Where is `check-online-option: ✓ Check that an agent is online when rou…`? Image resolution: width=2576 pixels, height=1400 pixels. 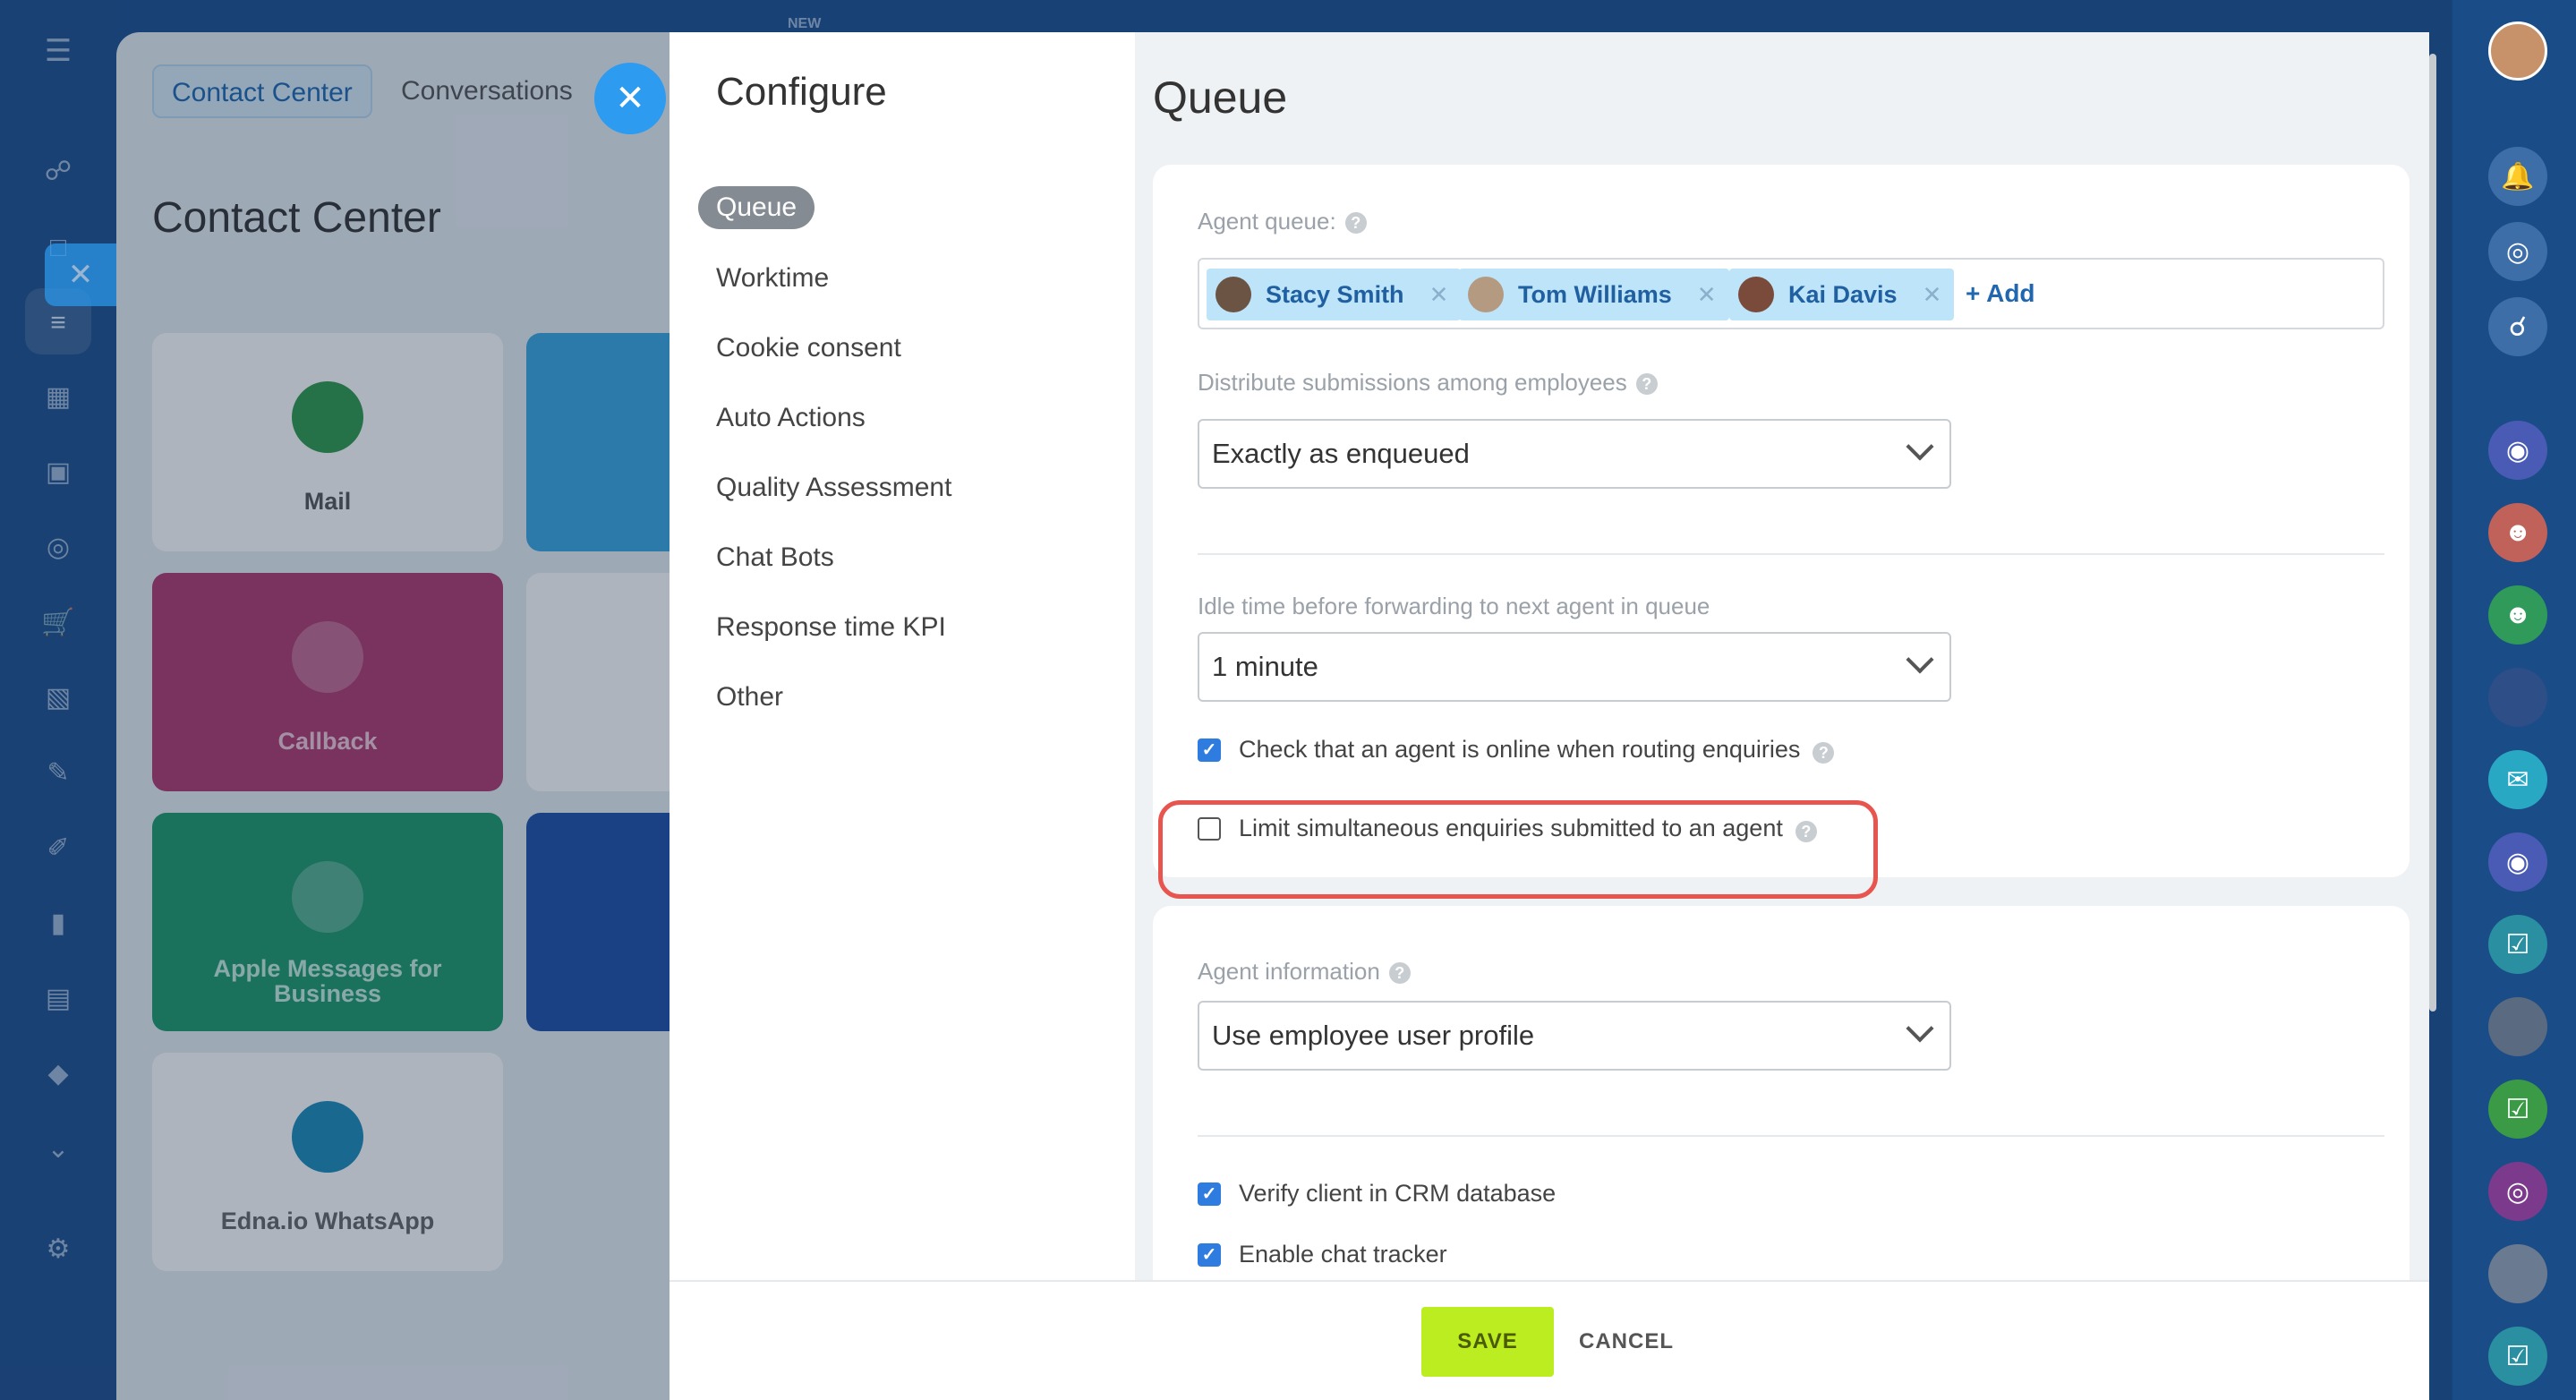
check-online-option: ✓ Check that an agent is online when rou… is located at coordinates (1516, 750).